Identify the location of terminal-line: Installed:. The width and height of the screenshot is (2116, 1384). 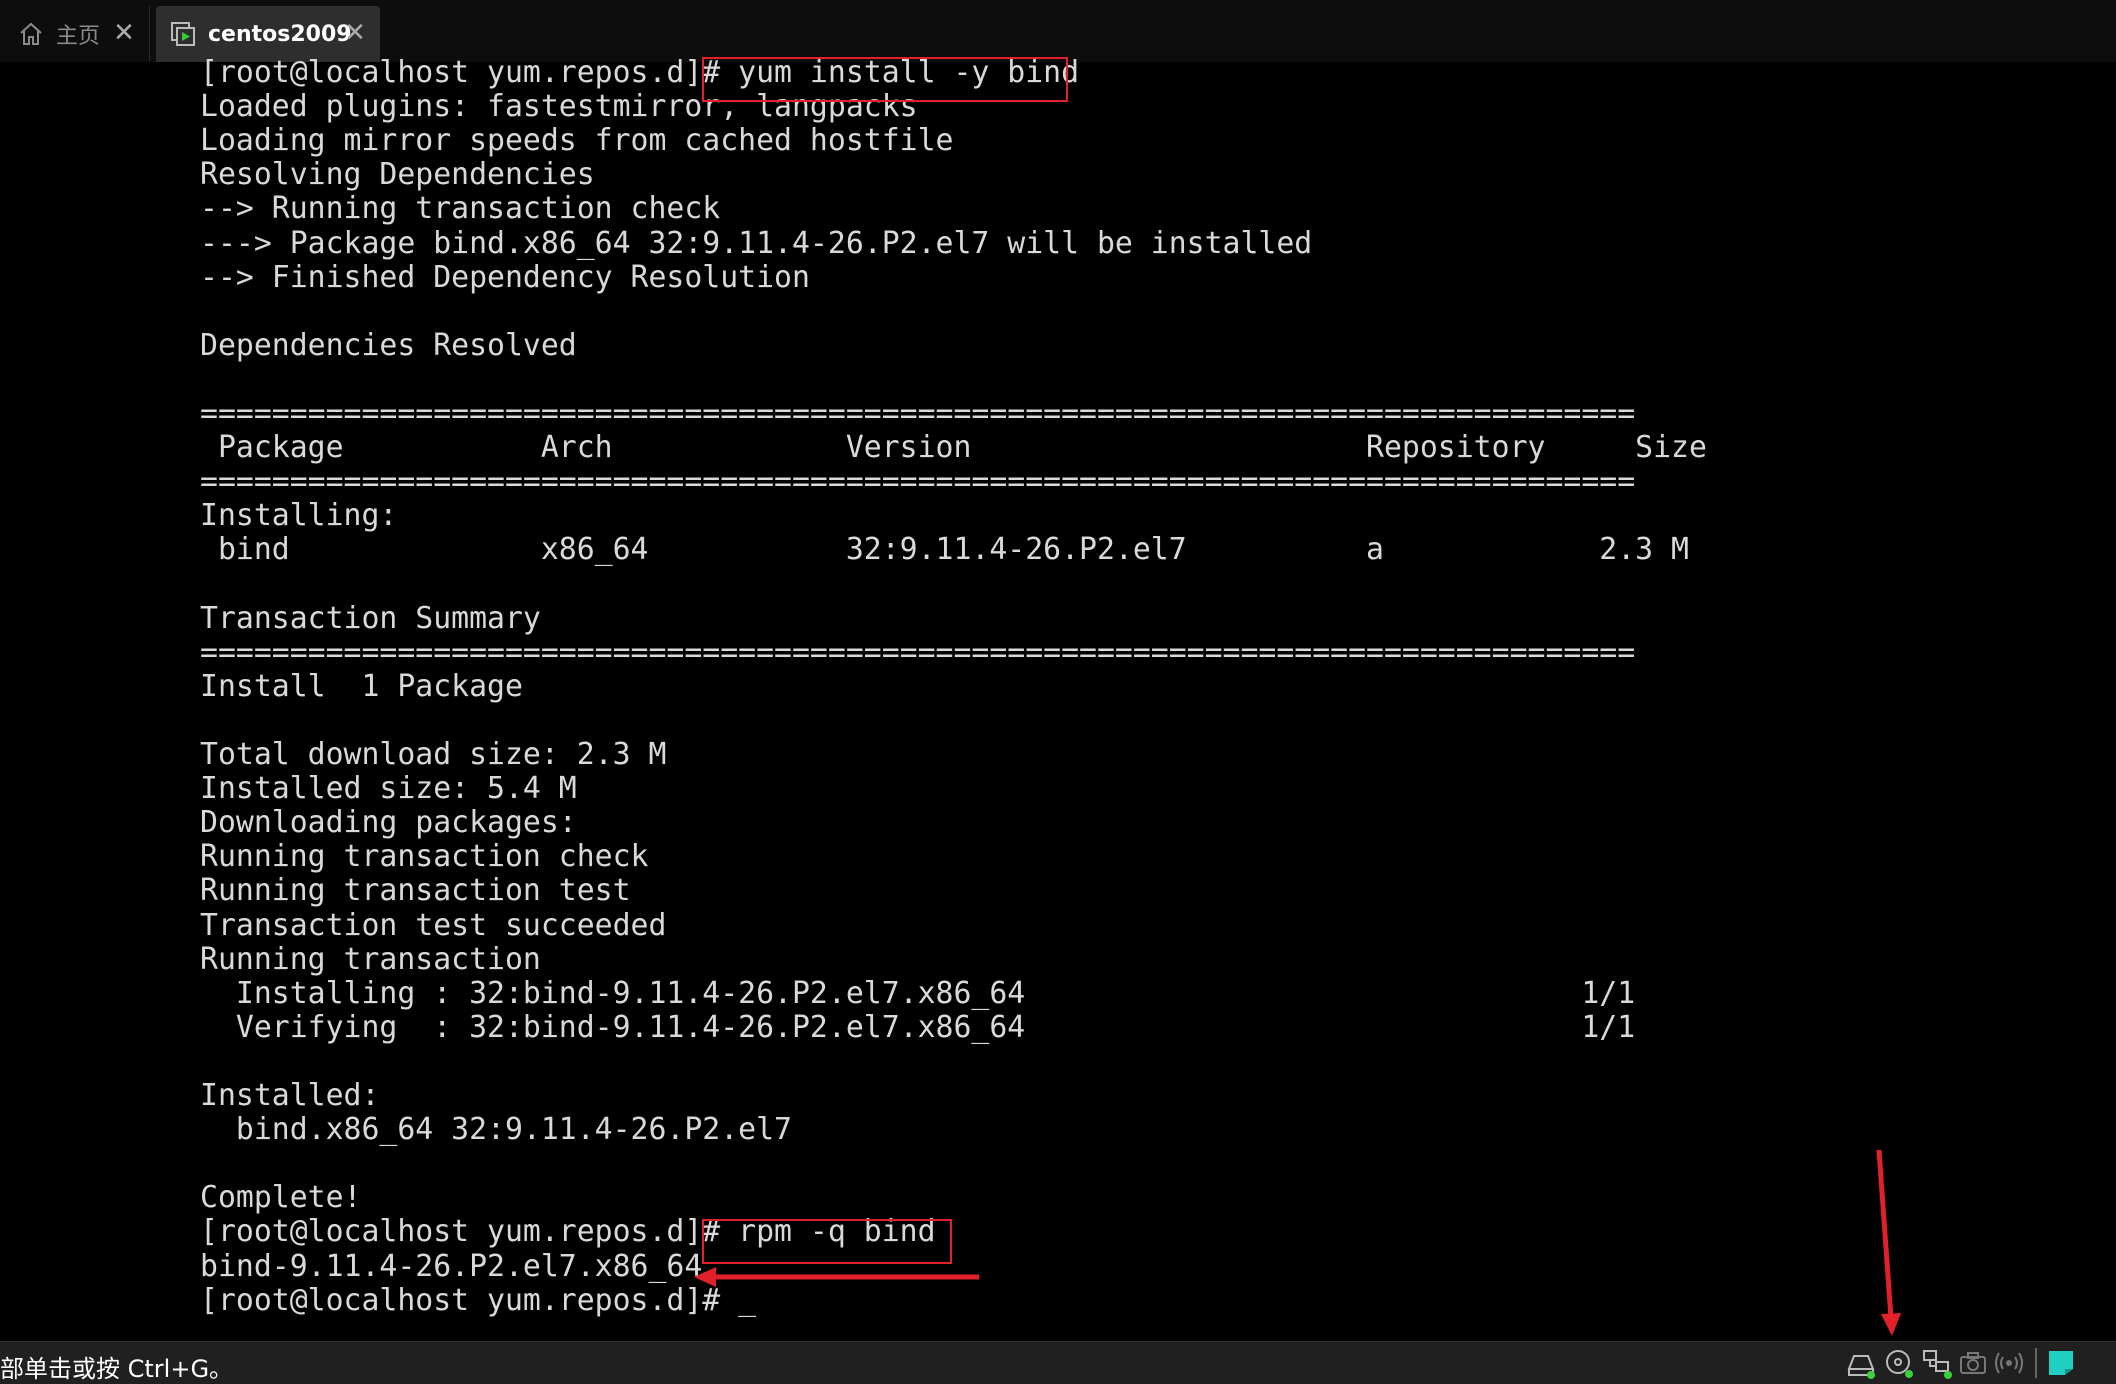
(290, 1095).